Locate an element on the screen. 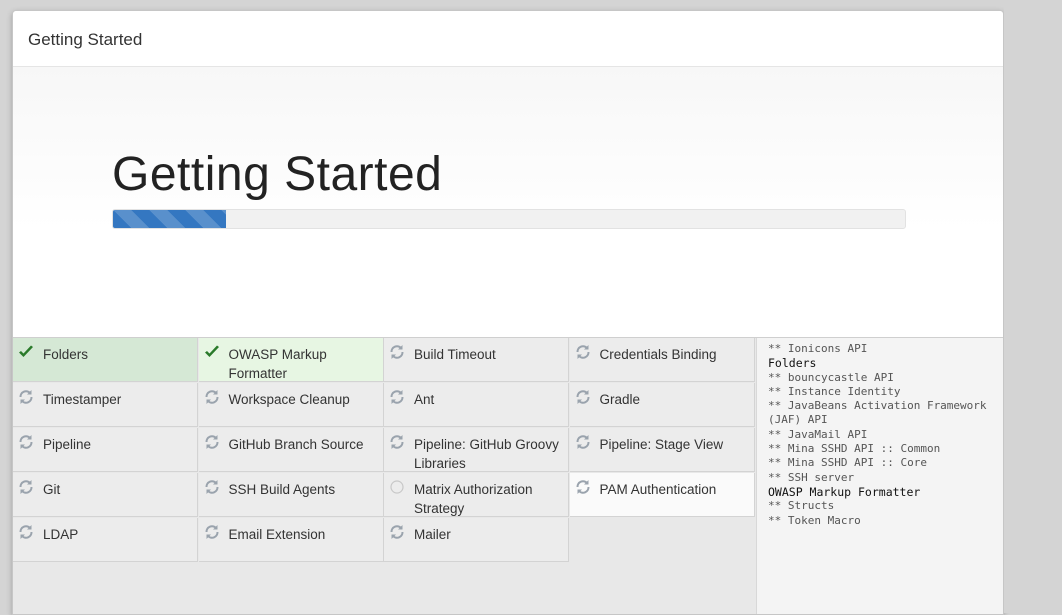 This screenshot has height=615, width=1062. plugin-label: Gradle is located at coordinates (620, 399).